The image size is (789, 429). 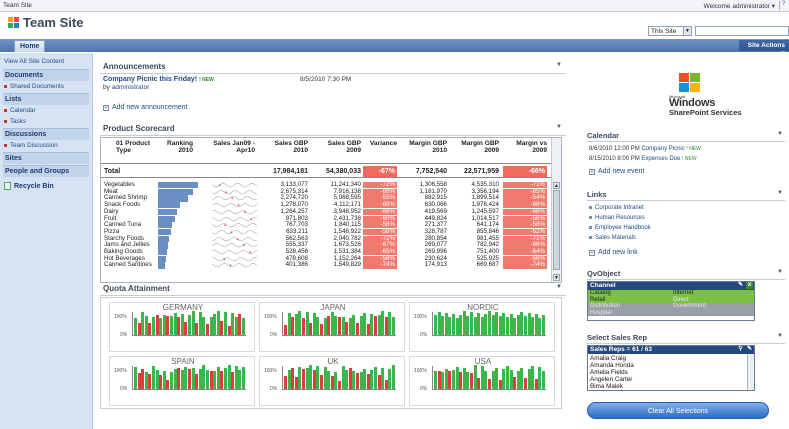 I want to click on scroll-up-icon: ▲, so click(x=556, y=185).